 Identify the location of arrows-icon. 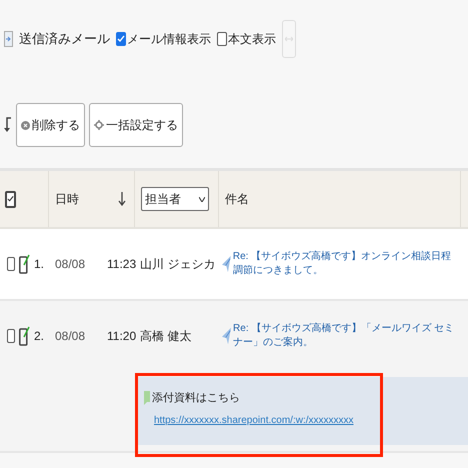
(289, 39).